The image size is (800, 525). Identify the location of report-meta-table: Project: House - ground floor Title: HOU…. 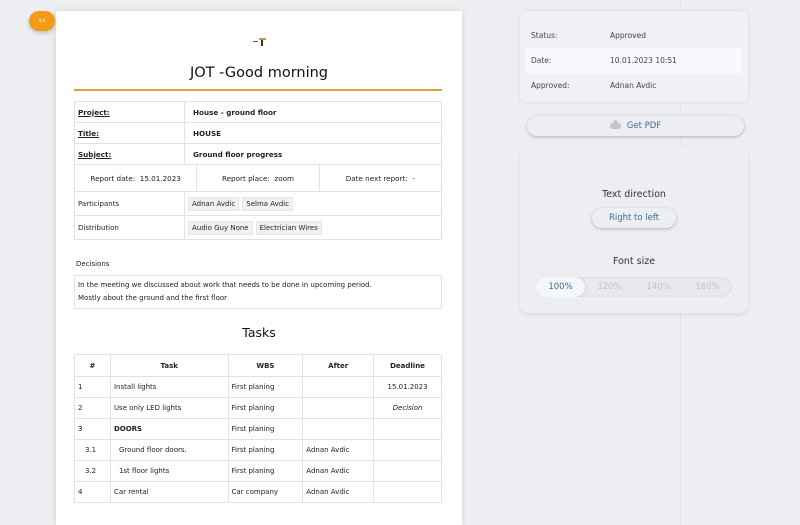
(258, 170).